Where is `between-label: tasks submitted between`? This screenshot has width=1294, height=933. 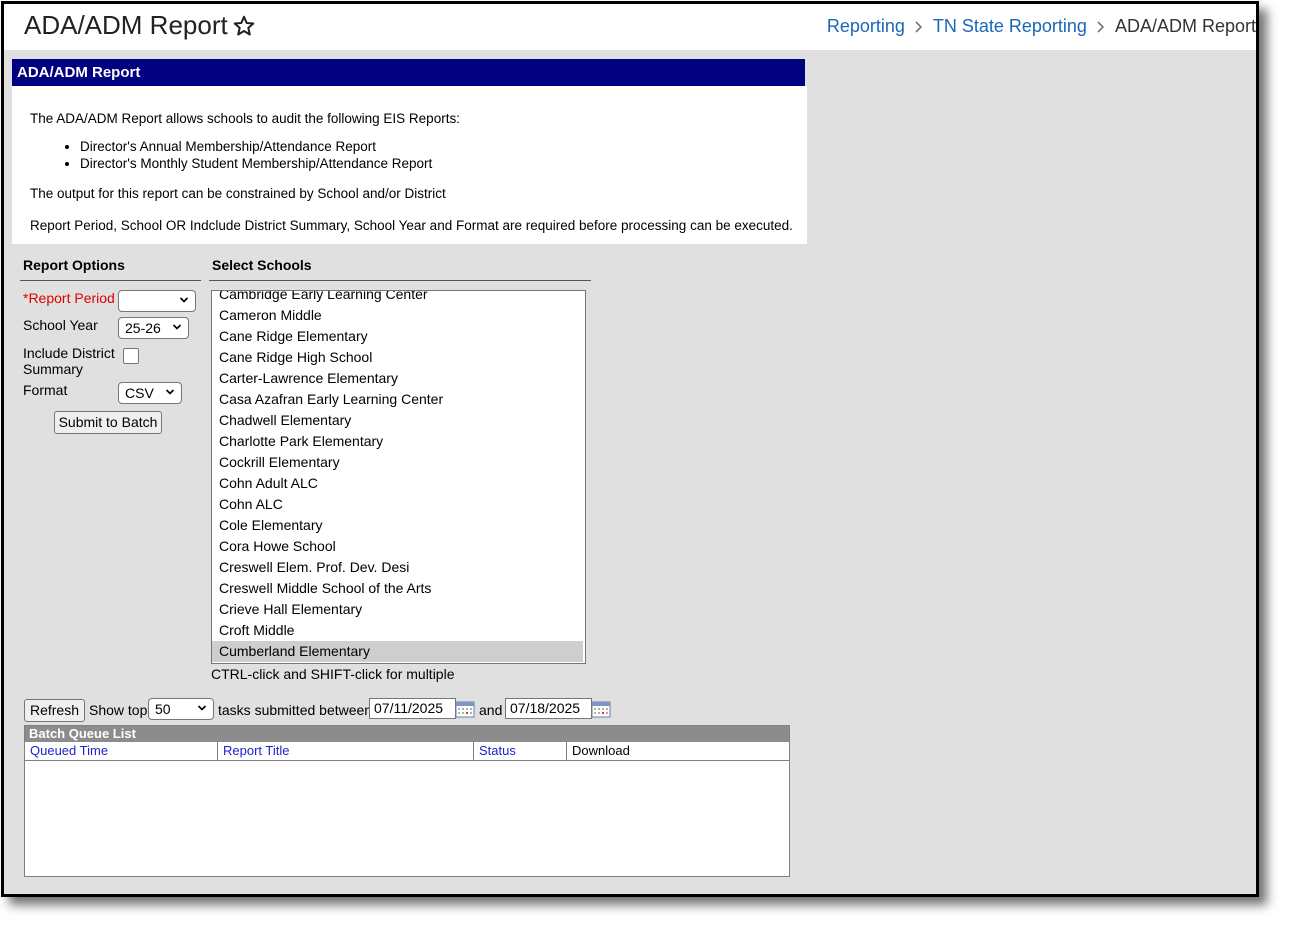
between-label: tasks submitted between is located at coordinates (295, 710).